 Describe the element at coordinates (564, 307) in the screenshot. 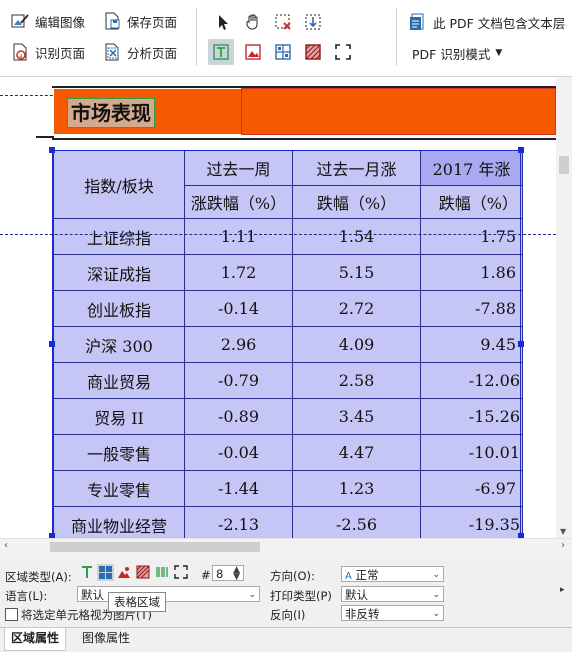

I see `vertical-scrollbar: ▼` at that location.